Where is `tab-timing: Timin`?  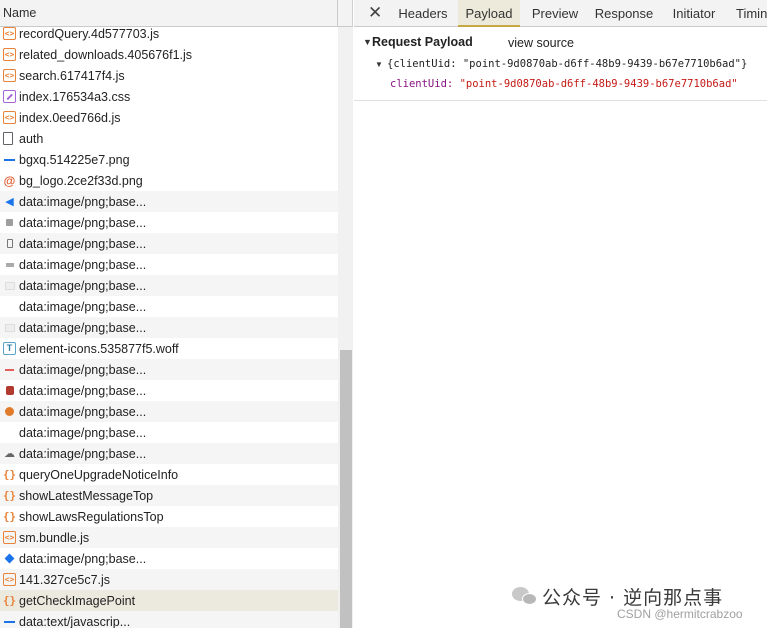
tab-timing: Timin is located at coordinates (751, 13).